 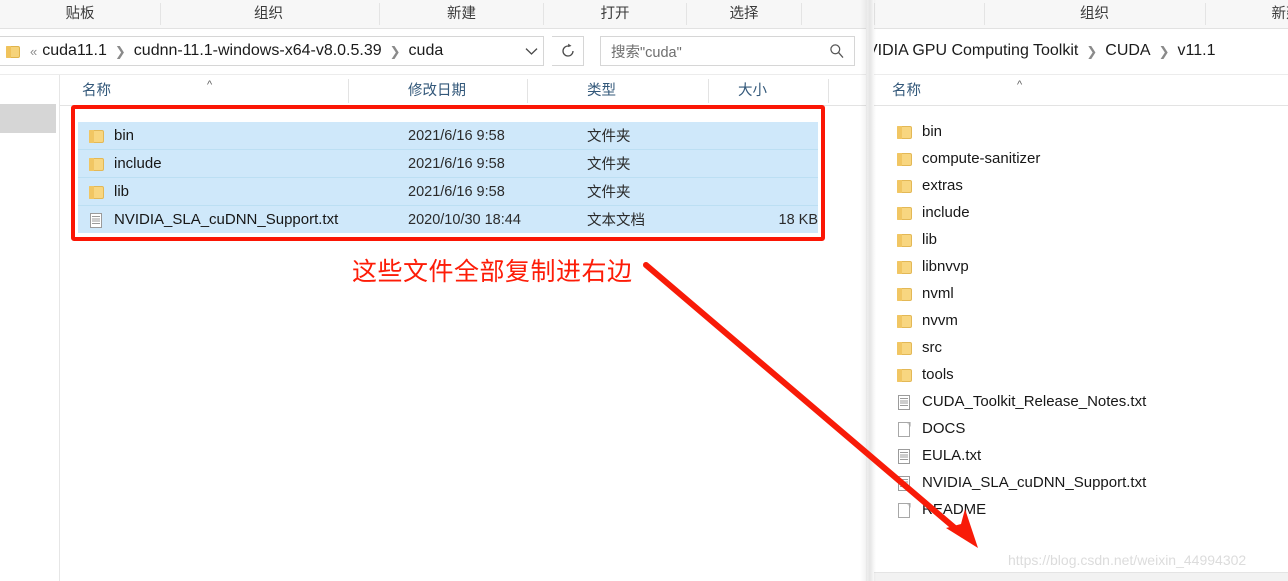 What do you see at coordinates (448, 135) in the screenshot?
I see `table-row: bin 2021/6/16 9:58 文件夹` at bounding box center [448, 135].